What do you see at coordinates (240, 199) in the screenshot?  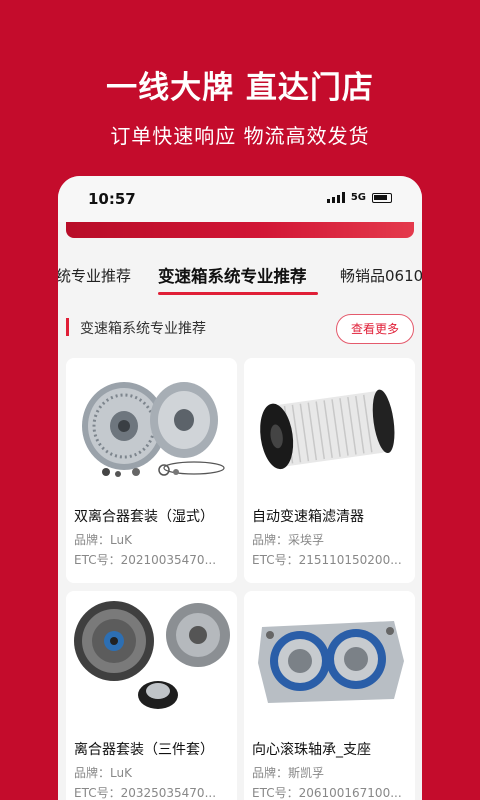 I see `status-bar: 10:57 5G` at bounding box center [240, 199].